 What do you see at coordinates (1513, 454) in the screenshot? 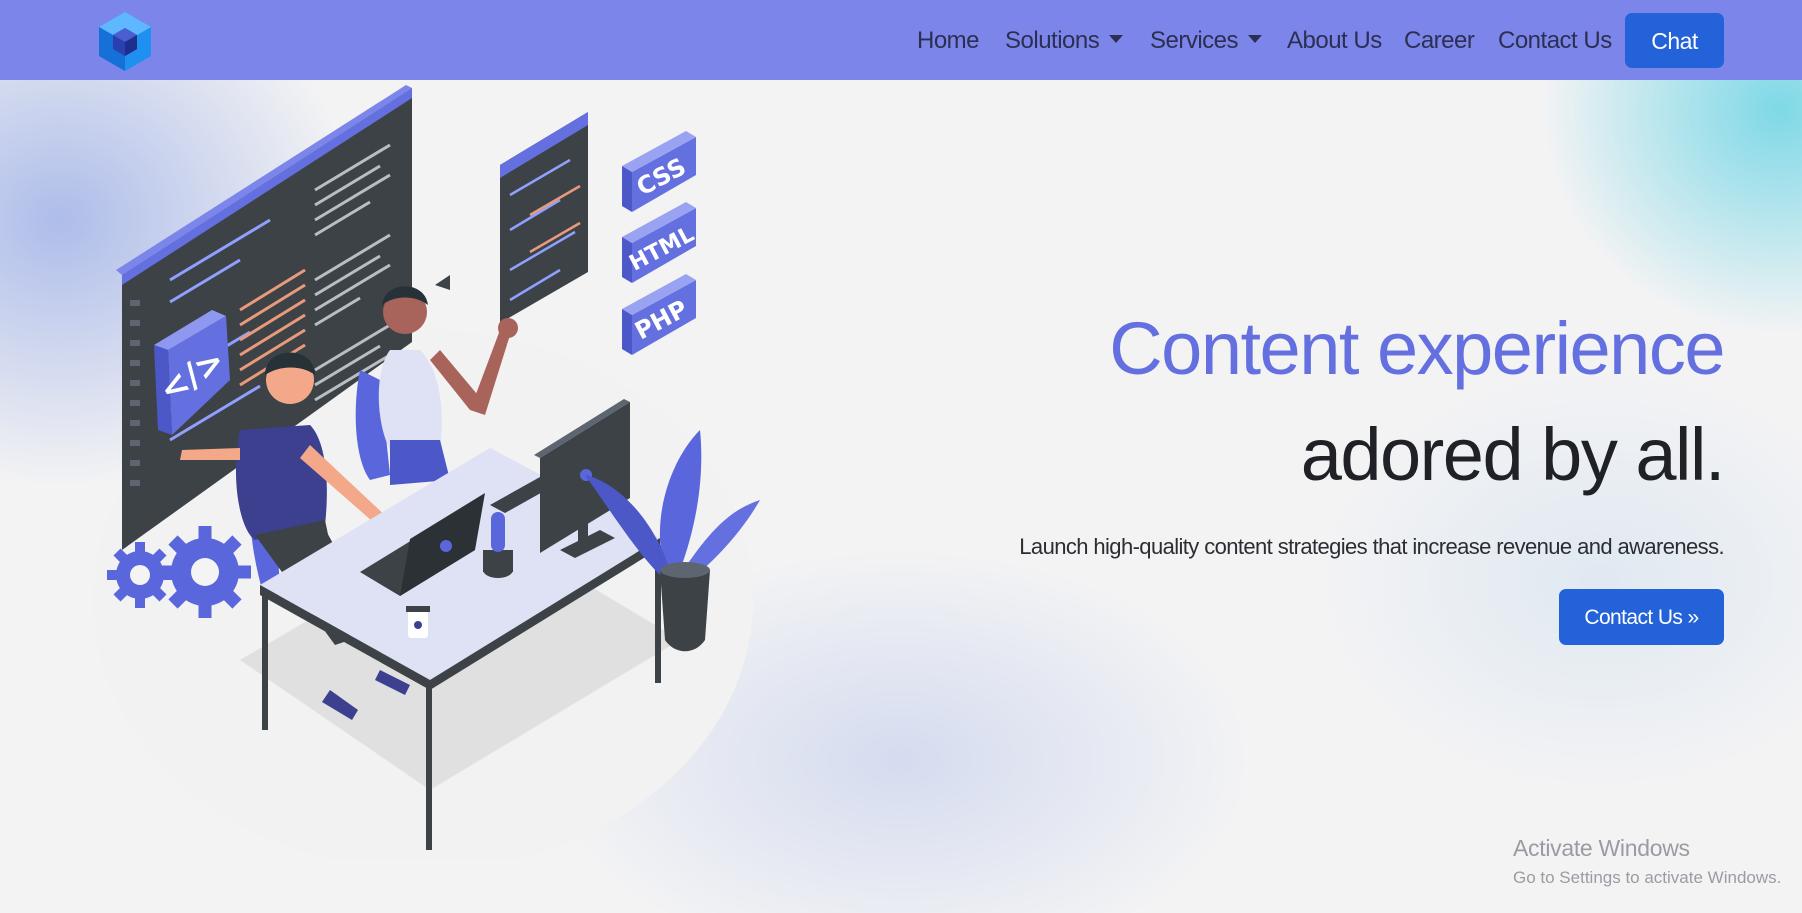
I see `hero-heading-line-2: adored by all.` at bounding box center [1513, 454].